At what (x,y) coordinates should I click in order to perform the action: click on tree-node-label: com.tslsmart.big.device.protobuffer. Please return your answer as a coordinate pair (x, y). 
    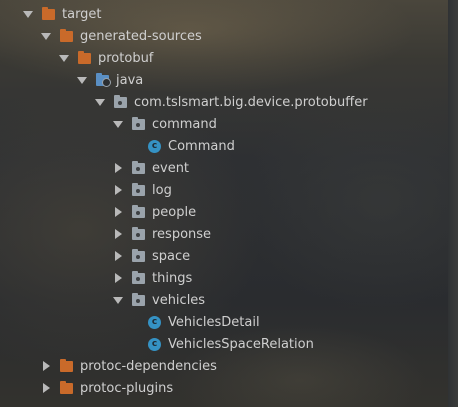
    Looking at the image, I should click on (251, 102).